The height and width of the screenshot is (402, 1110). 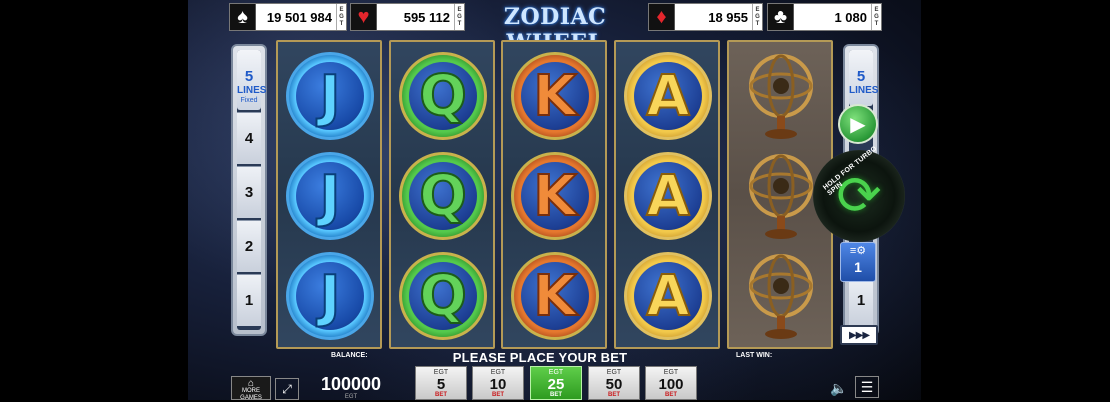 What do you see at coordinates (671, 383) in the screenshot?
I see `bet-button-100: EGT 100 BET` at bounding box center [671, 383].